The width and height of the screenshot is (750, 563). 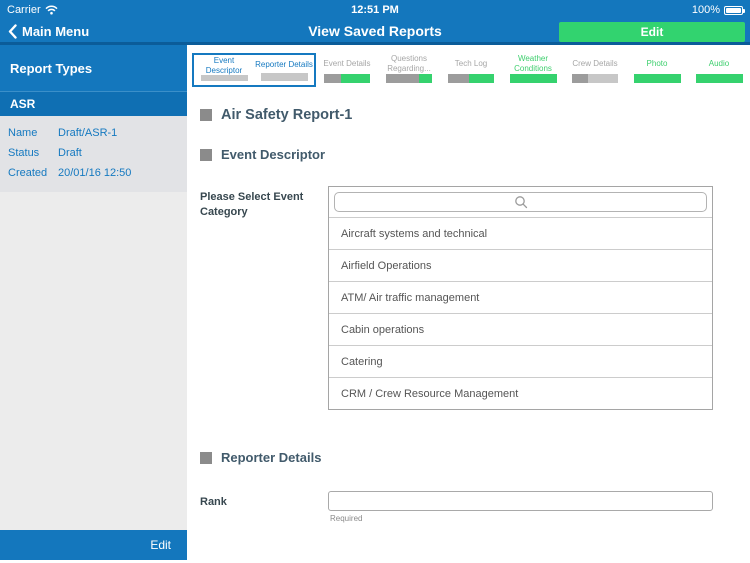 I want to click on tab-label: Event Descriptor, so click(x=224, y=65).